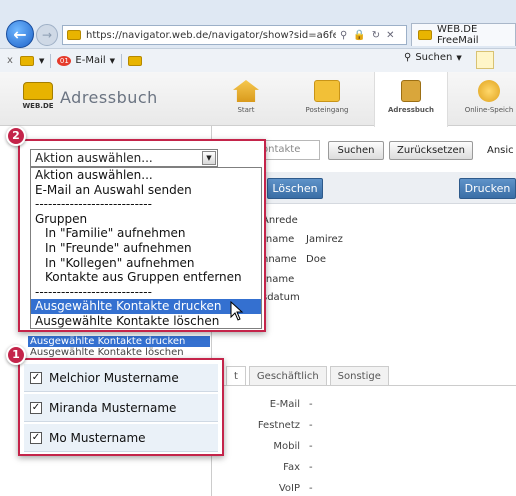  Describe the element at coordinates (236, 376) in the screenshot. I see `tab-private: t` at that location.